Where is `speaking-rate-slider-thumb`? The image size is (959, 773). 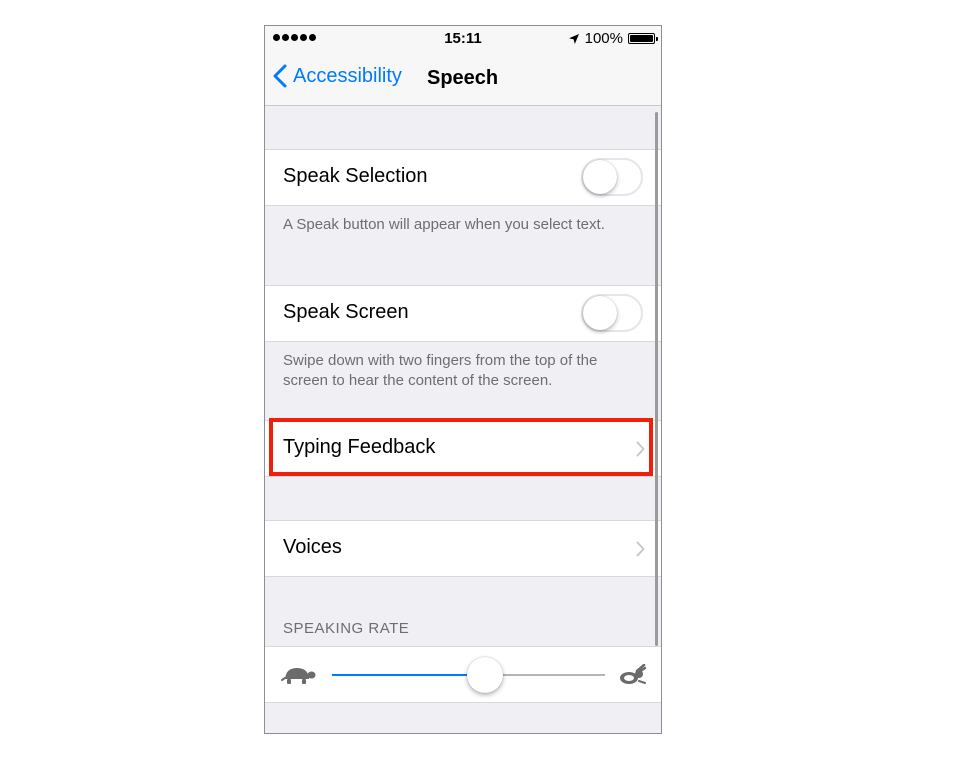
speaking-rate-slider-thumb is located at coordinates (484, 675).